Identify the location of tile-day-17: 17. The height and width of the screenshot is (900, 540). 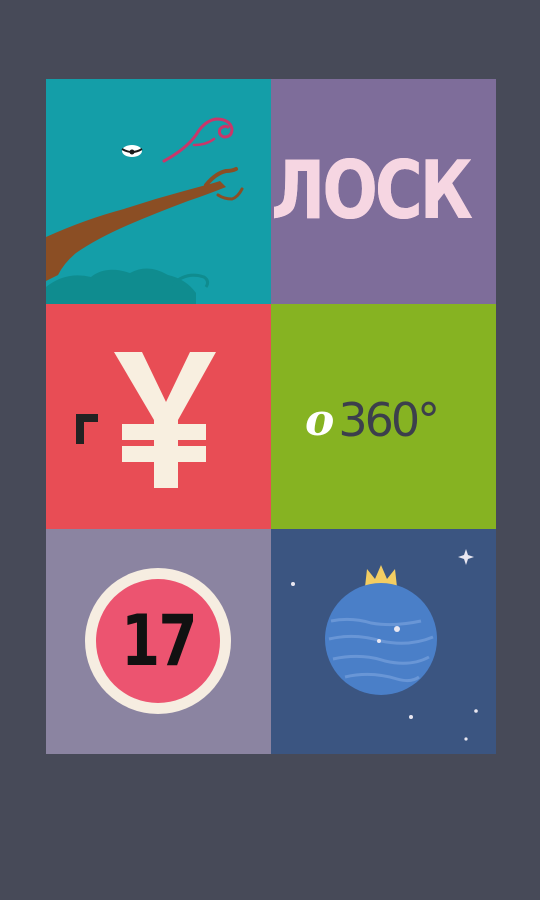
(158, 641).